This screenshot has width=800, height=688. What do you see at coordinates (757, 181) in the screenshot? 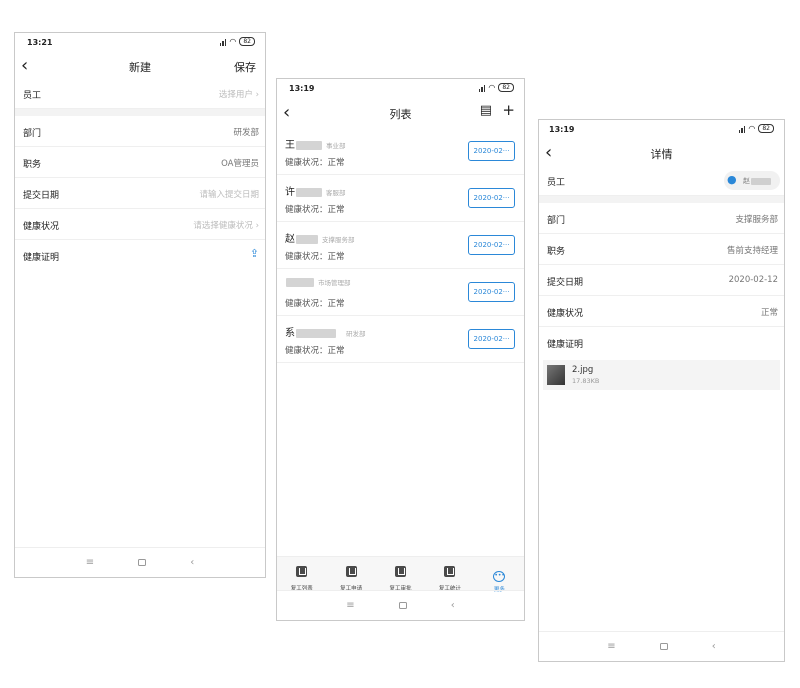
I see `user-name: 赵` at bounding box center [757, 181].